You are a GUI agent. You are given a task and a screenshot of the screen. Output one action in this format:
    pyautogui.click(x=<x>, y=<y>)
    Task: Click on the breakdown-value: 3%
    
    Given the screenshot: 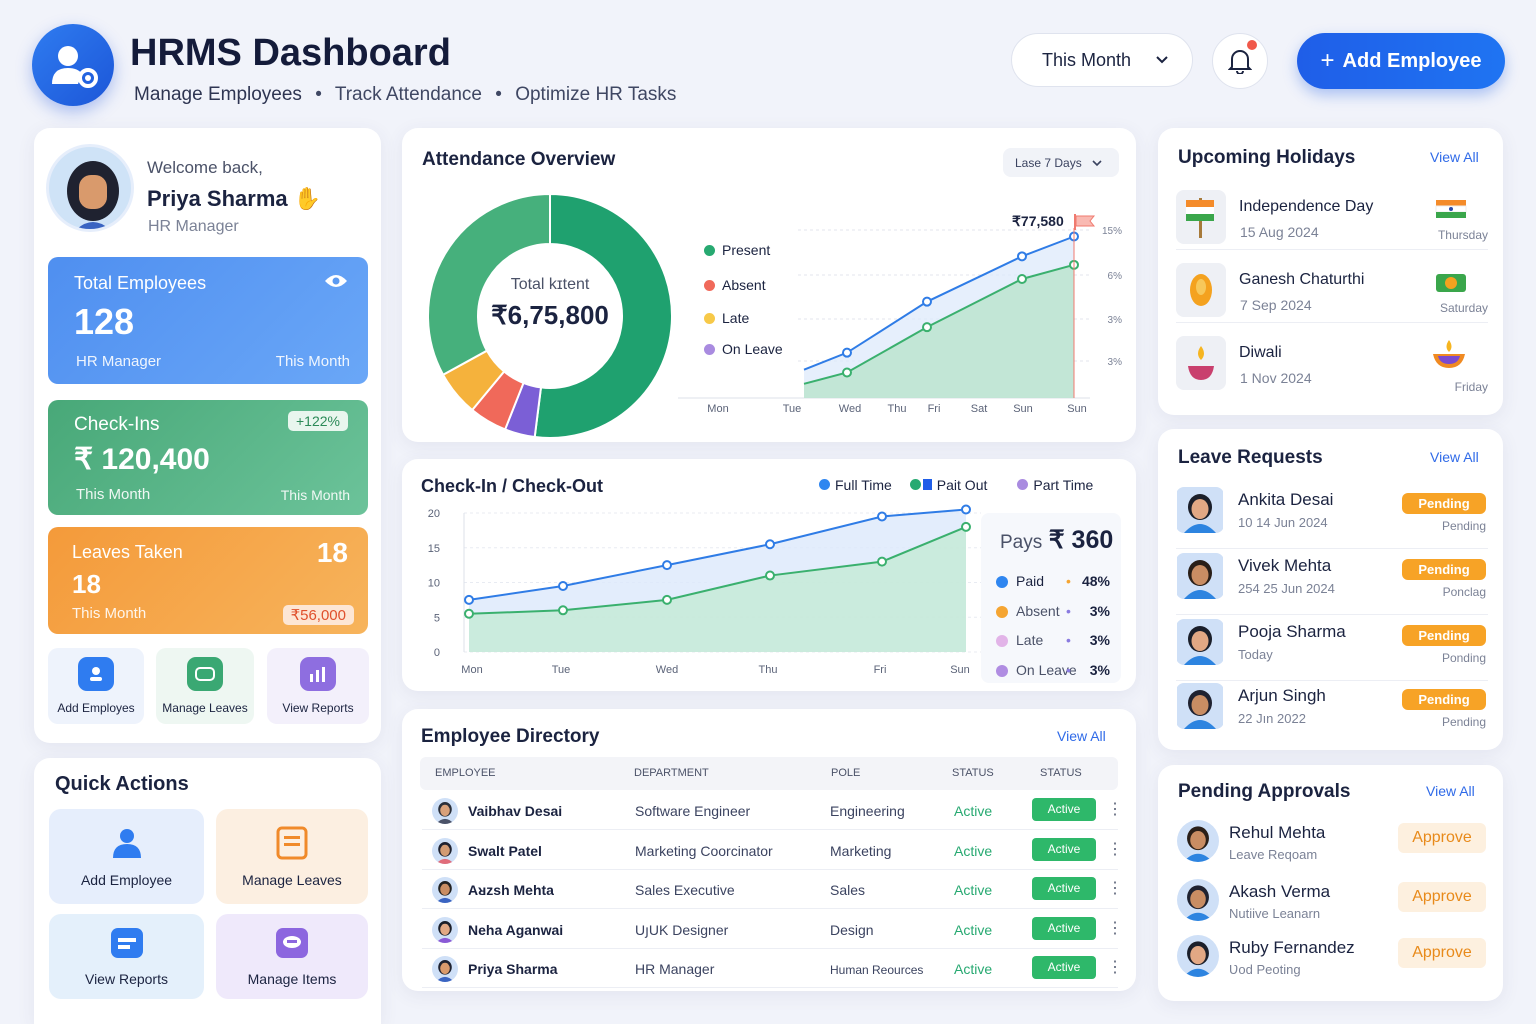 What is the action you would take?
    pyautogui.click(x=1099, y=669)
    